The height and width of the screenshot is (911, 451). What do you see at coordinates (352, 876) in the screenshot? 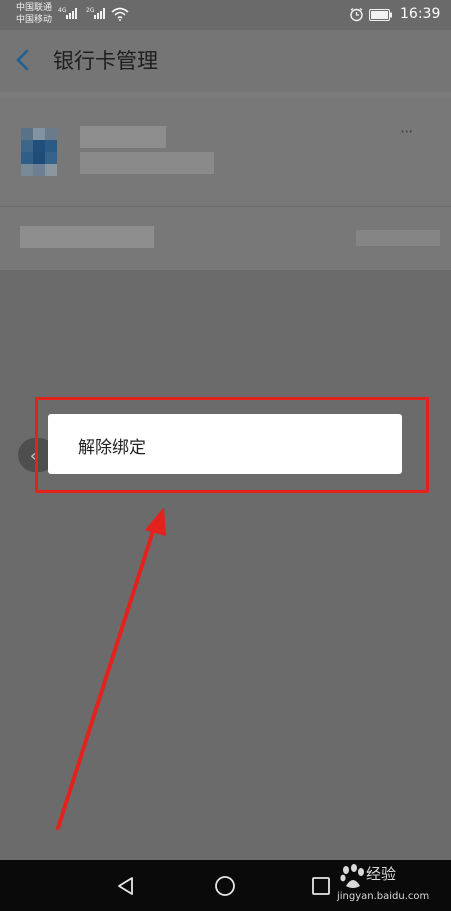
I see `baidu-paw-logo` at bounding box center [352, 876].